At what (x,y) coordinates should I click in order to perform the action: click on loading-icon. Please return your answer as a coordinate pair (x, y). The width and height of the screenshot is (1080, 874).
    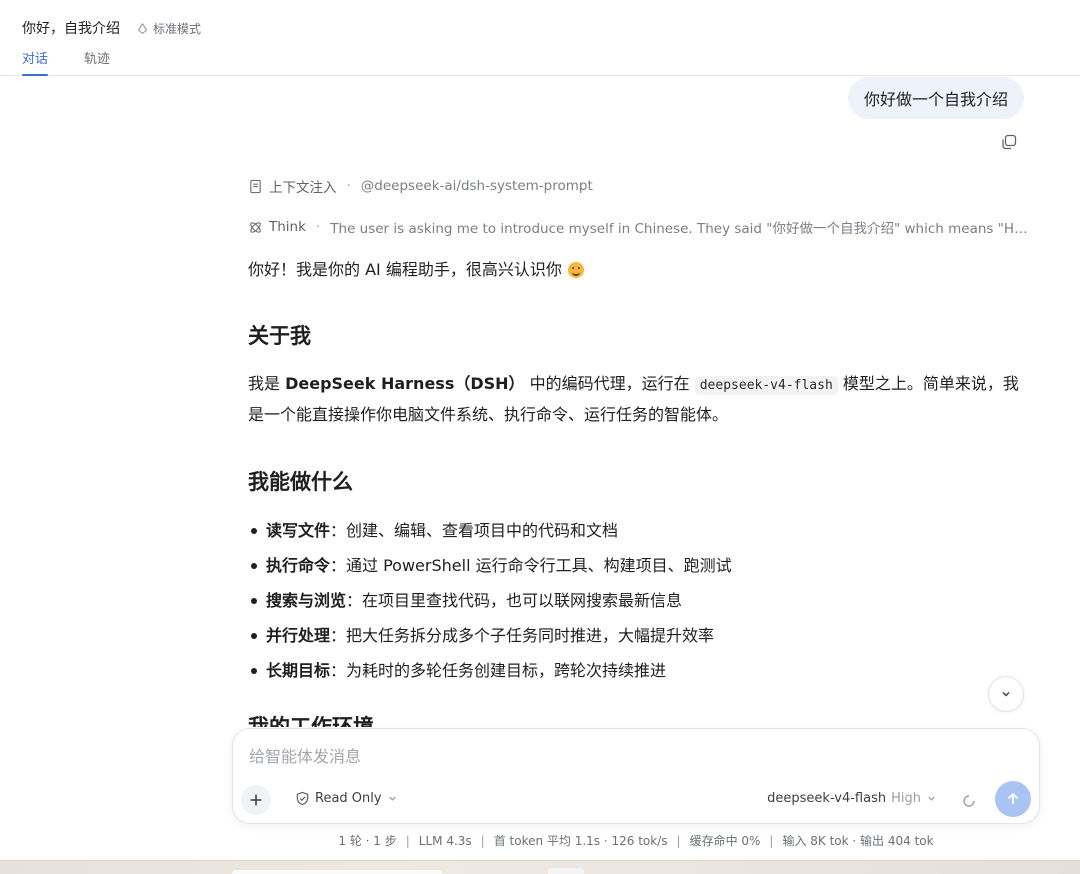
    Looking at the image, I should click on (969, 801).